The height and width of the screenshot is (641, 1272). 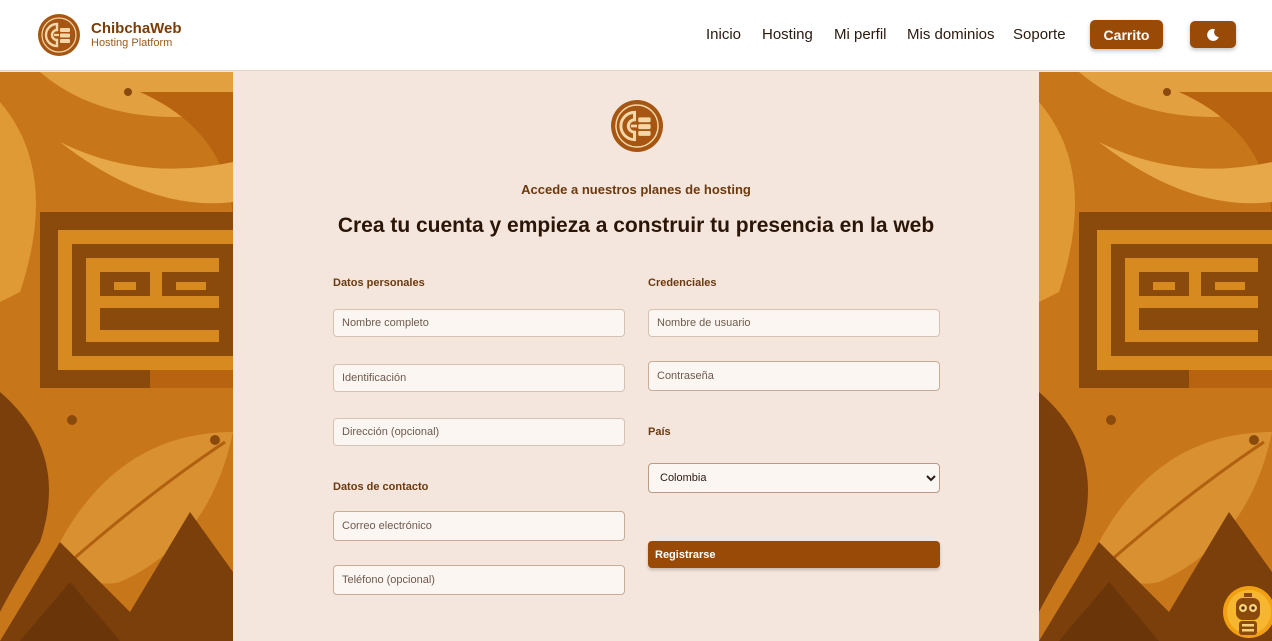 I want to click on theme-toggle-button, so click(x=1213, y=34).